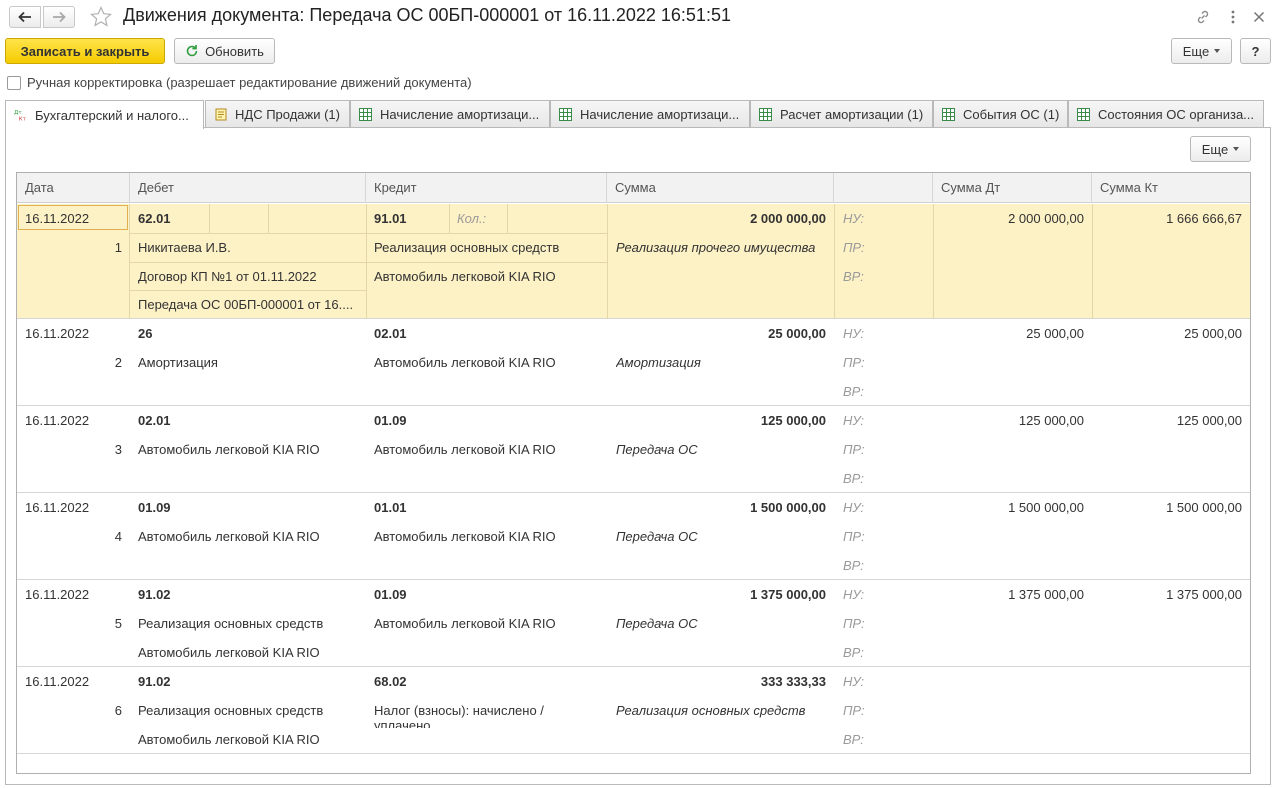 This screenshot has width=1276, height=788. What do you see at coordinates (1255, 51) in the screenshot?
I see `help-button: ?` at bounding box center [1255, 51].